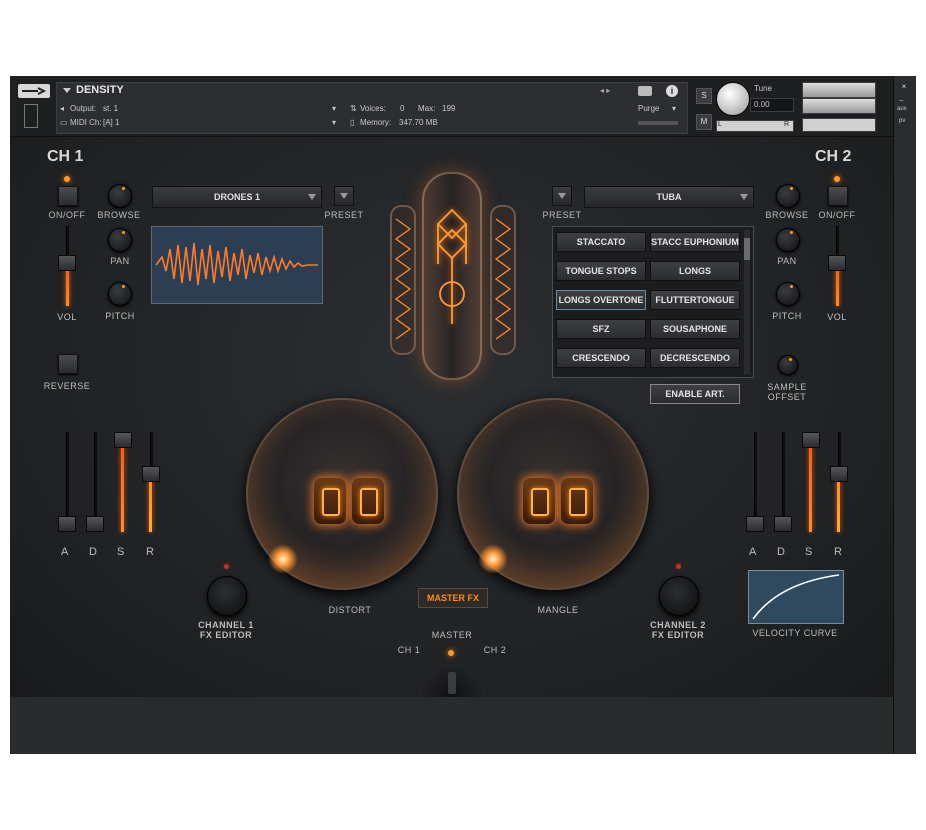 The image size is (926, 830). Describe the element at coordinates (65, 552) in the screenshot. I see `ch1-attack-label: A` at that location.